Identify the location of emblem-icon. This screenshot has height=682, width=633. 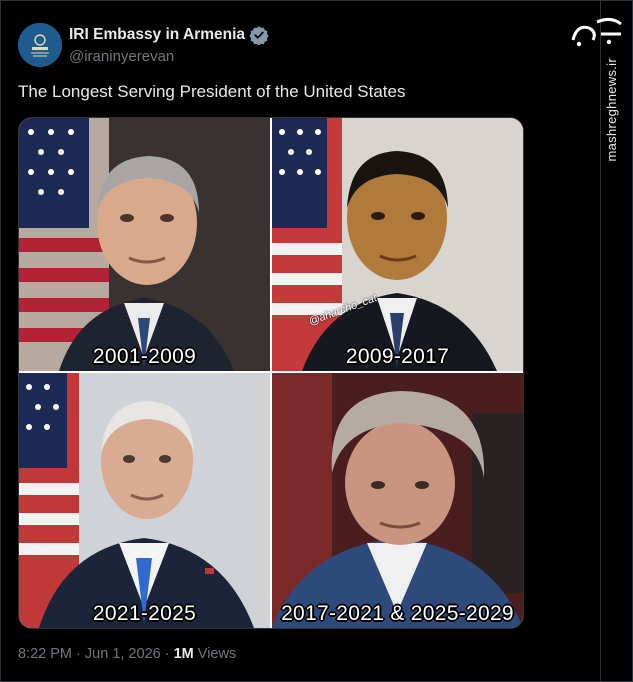
(40, 45).